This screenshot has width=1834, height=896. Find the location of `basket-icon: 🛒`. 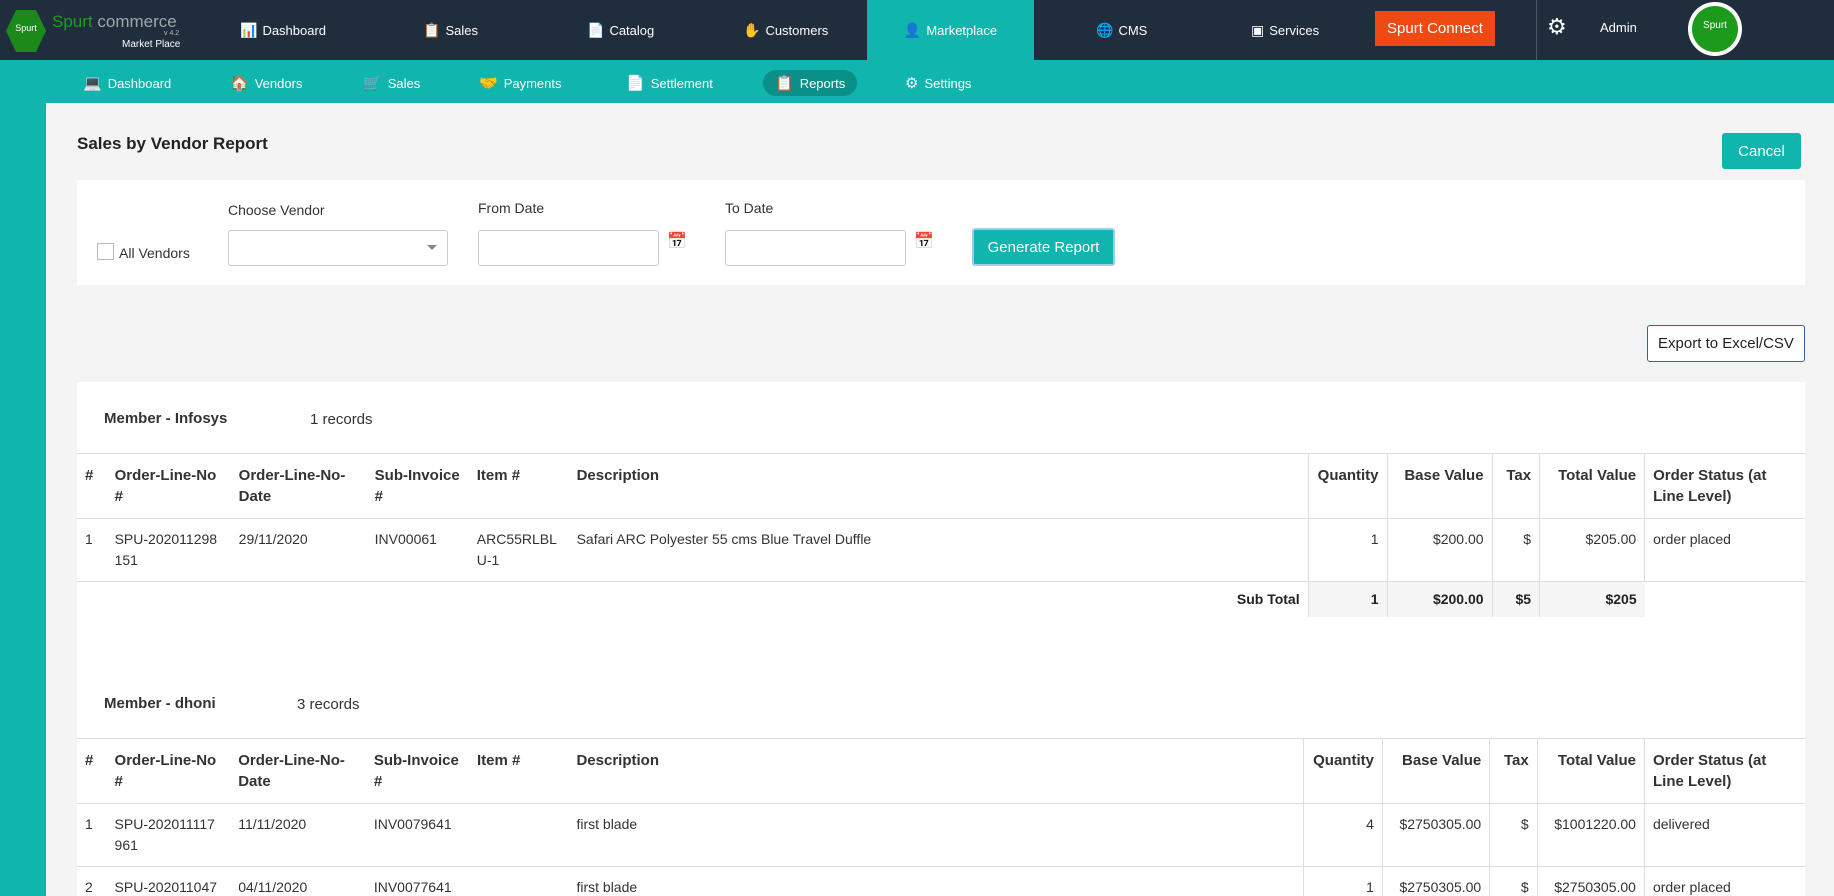

basket-icon: 🛒 is located at coordinates (372, 83).